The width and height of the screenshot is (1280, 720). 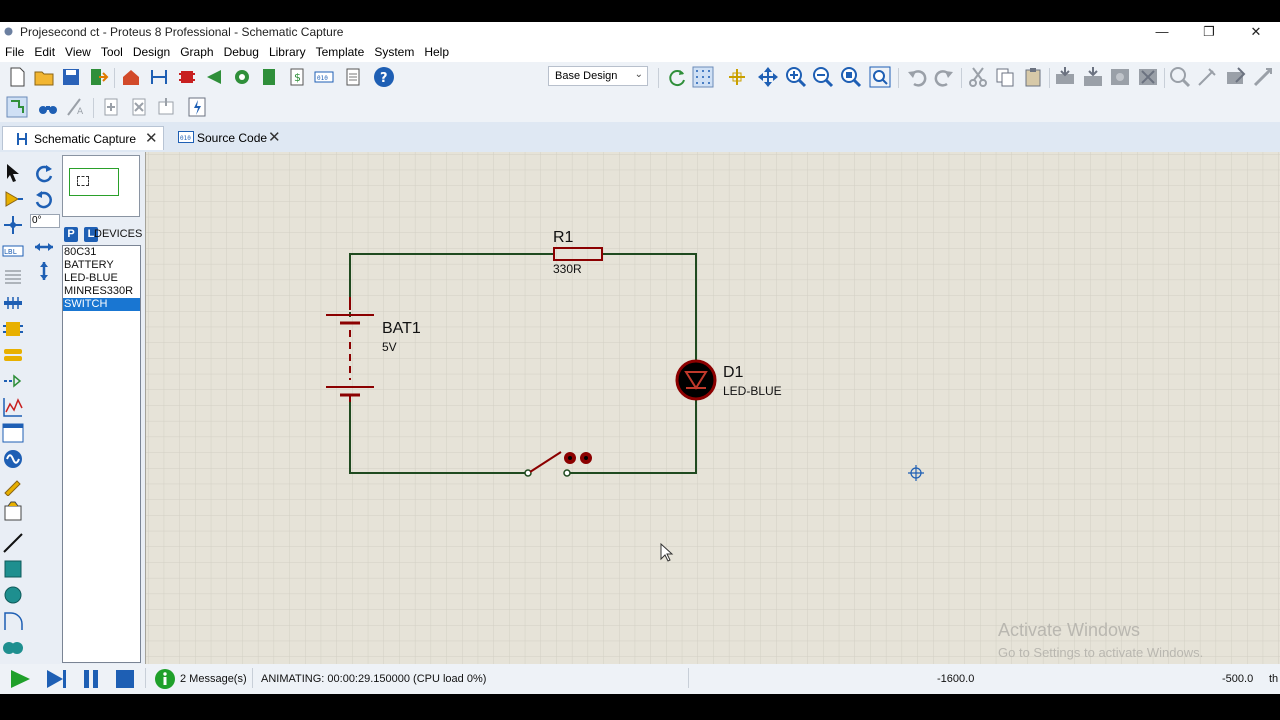 What do you see at coordinates (56, 679) in the screenshot?
I see `step-icon` at bounding box center [56, 679].